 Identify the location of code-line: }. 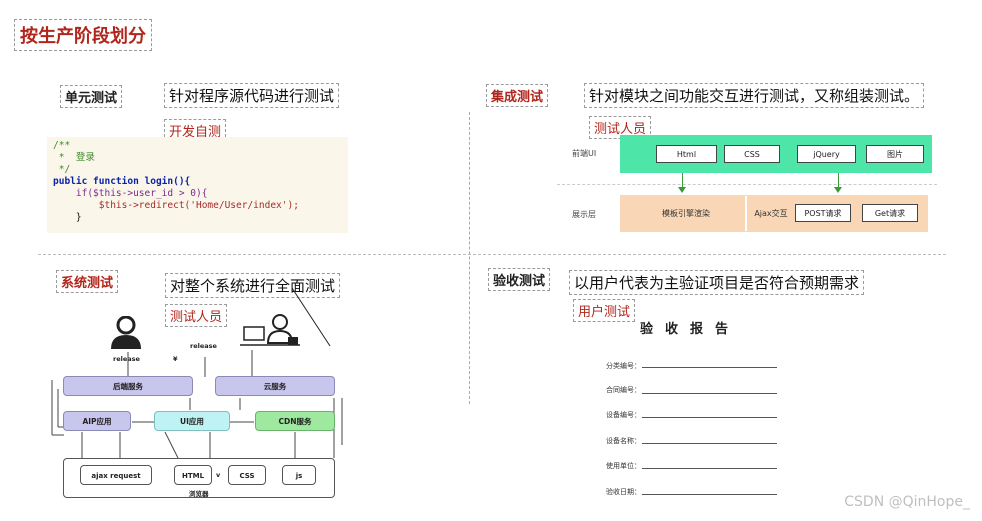
(67, 217).